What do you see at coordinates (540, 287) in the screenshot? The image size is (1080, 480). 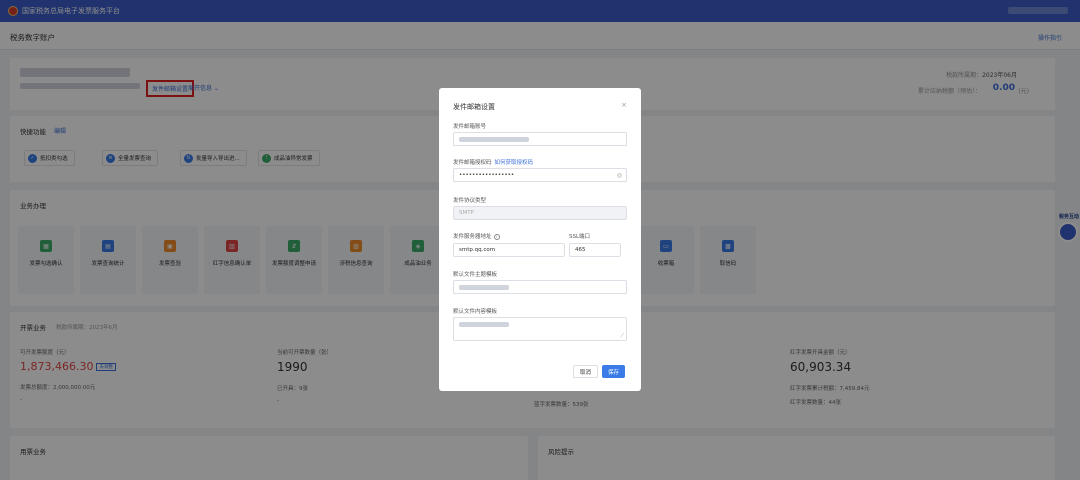 I see `subject-template-input` at bounding box center [540, 287].